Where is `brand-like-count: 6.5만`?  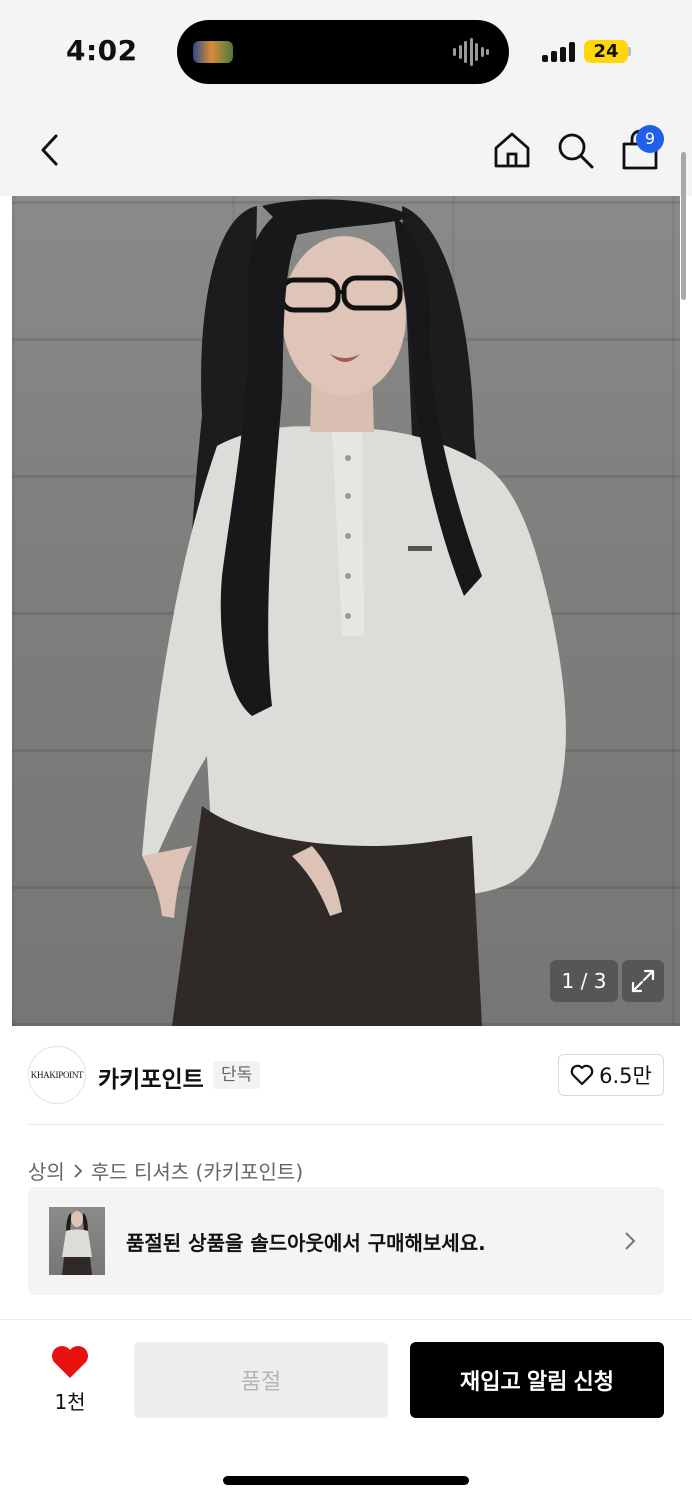
brand-like-count: 6.5만 is located at coordinates (625, 1076).